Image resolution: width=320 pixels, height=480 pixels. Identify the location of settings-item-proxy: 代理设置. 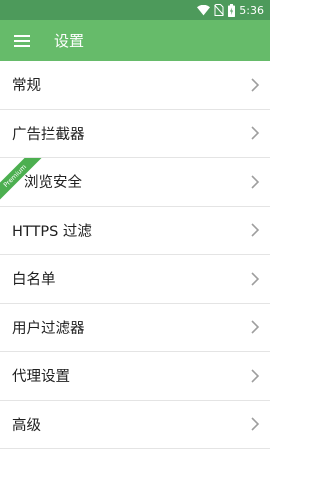
(135, 376).